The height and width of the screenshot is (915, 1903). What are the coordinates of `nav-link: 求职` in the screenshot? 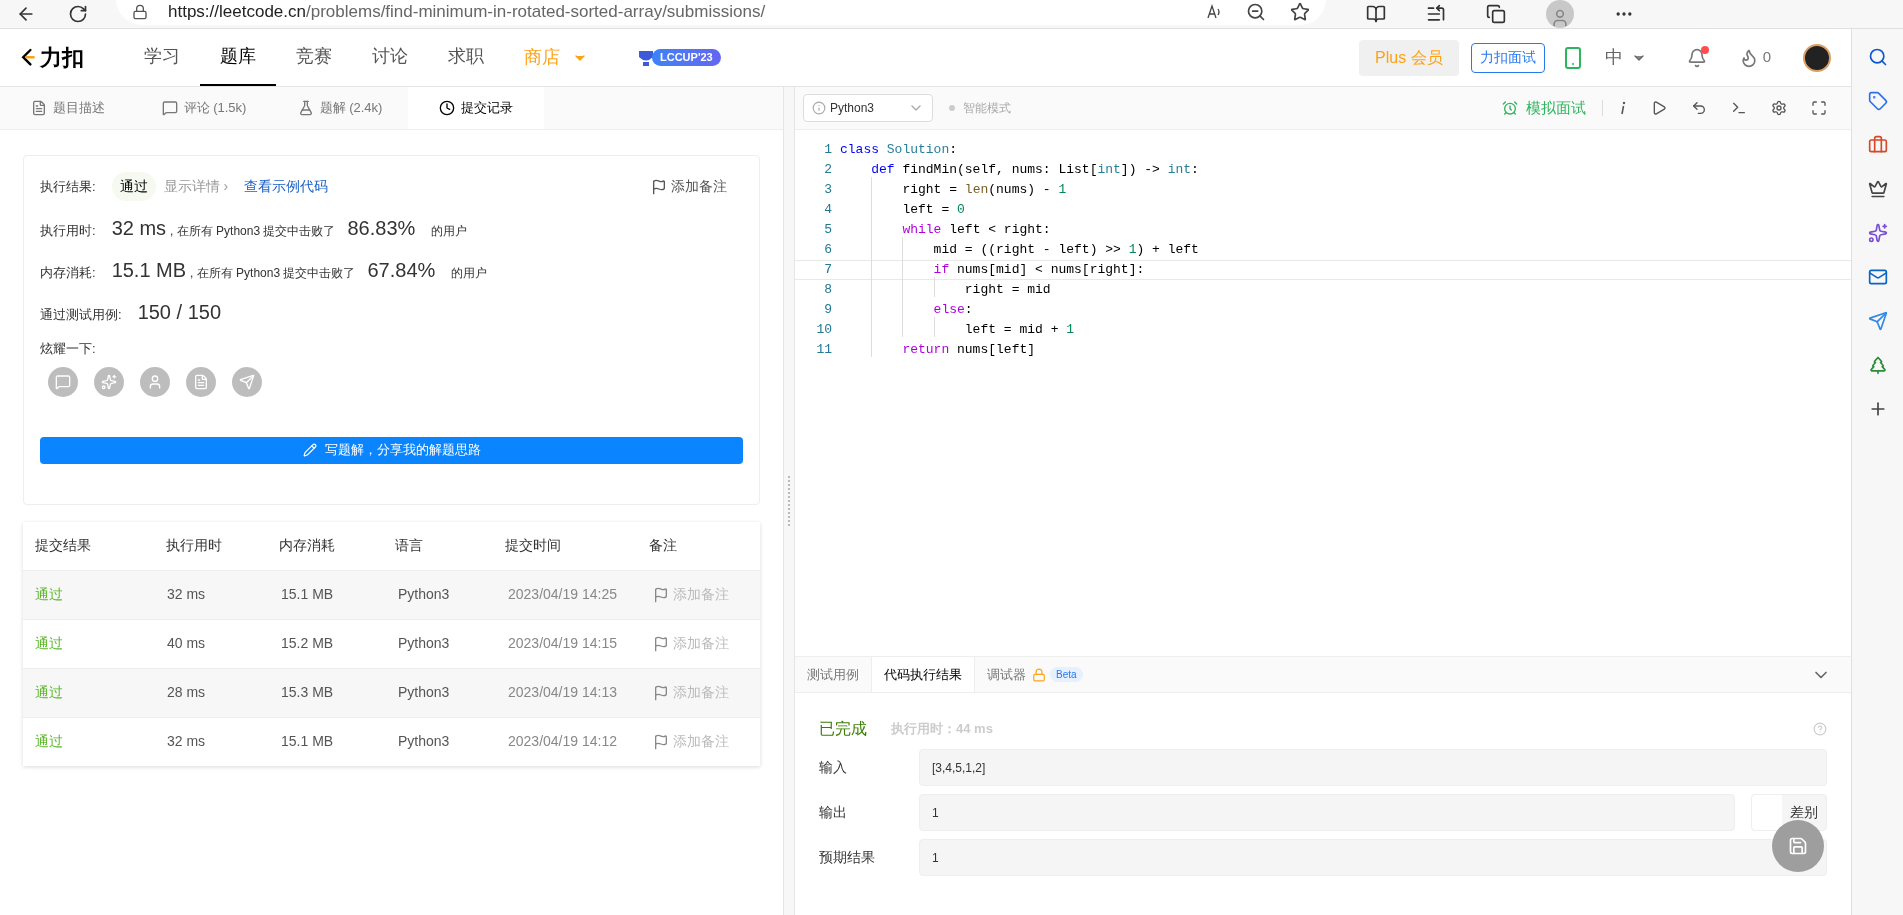 It's located at (466, 57).